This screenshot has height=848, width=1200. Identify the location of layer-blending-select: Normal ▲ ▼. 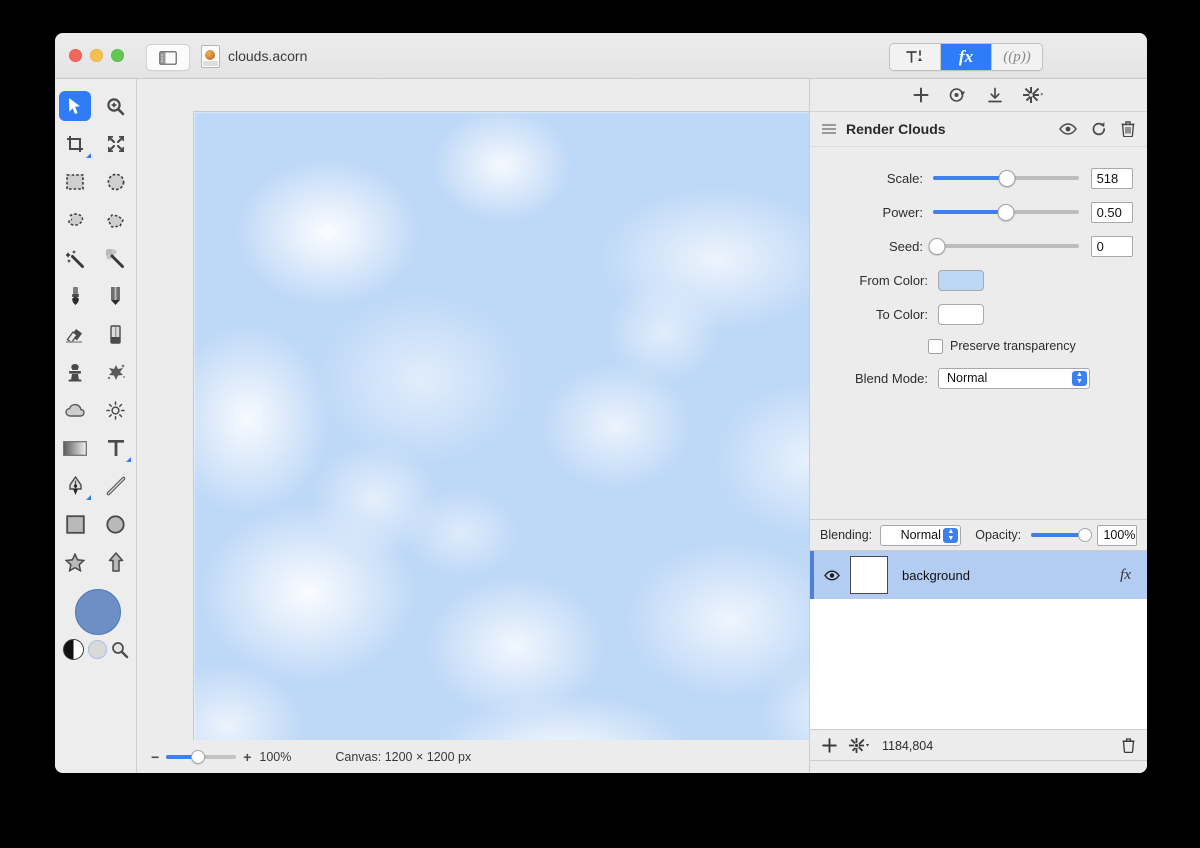
(921, 535).